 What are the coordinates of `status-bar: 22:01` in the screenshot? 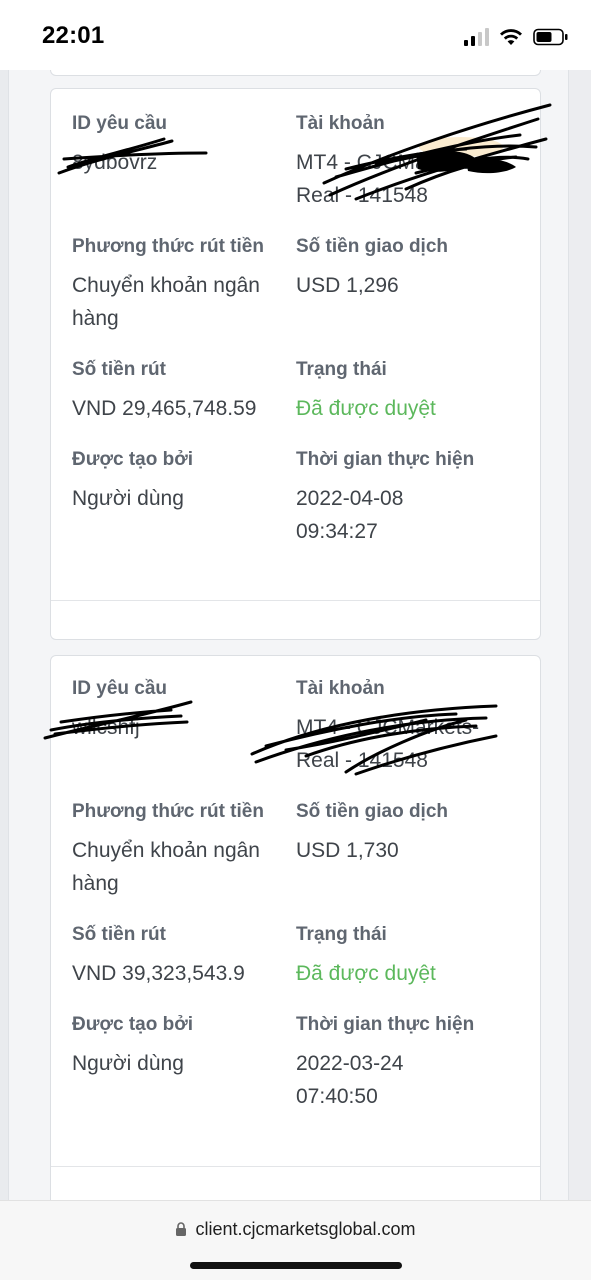 It's located at (295, 35).